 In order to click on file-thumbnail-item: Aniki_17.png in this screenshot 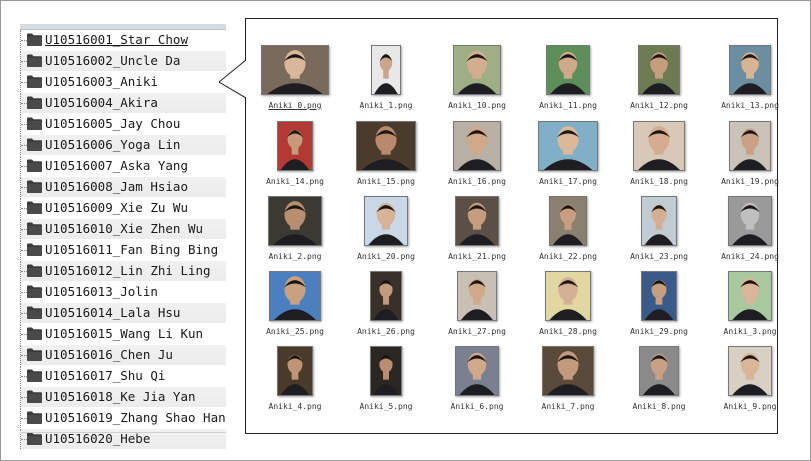, I will do `click(568, 158)`.